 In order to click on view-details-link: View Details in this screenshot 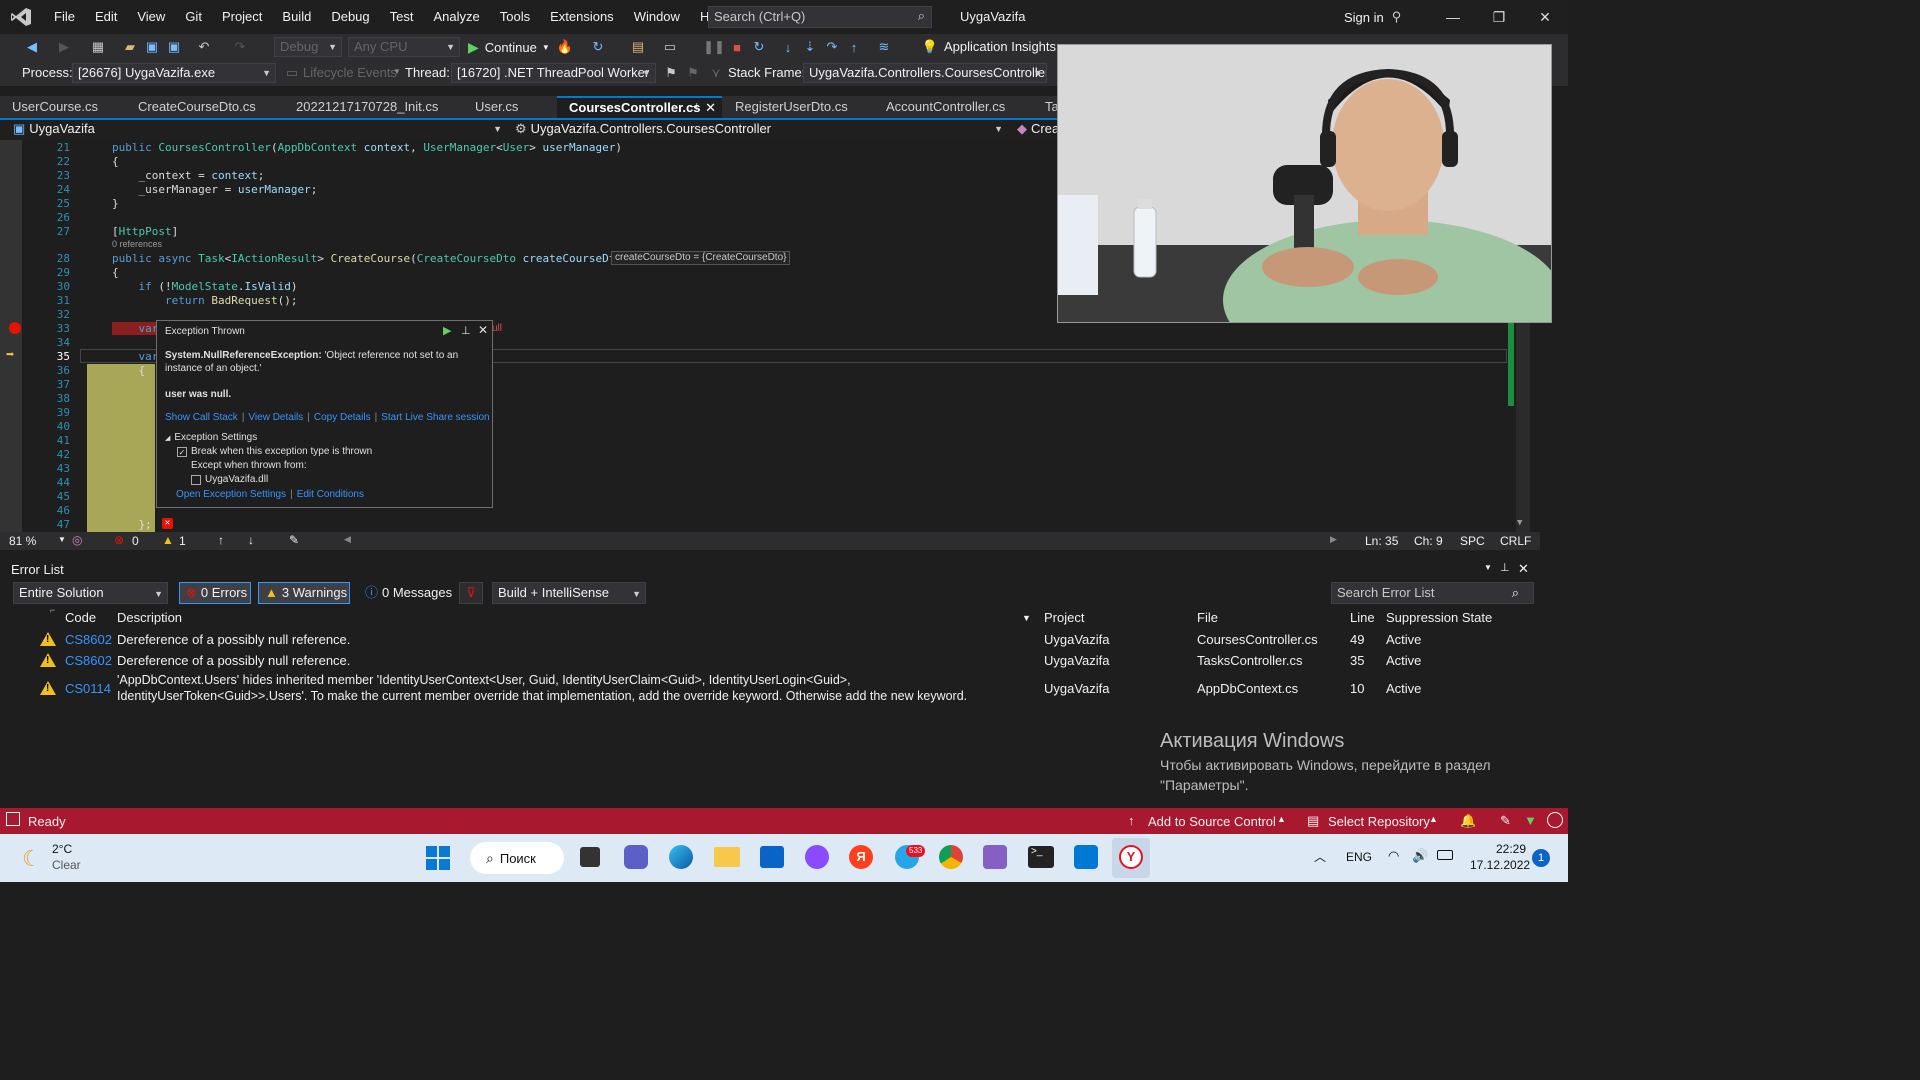, I will do `click(275, 417)`.